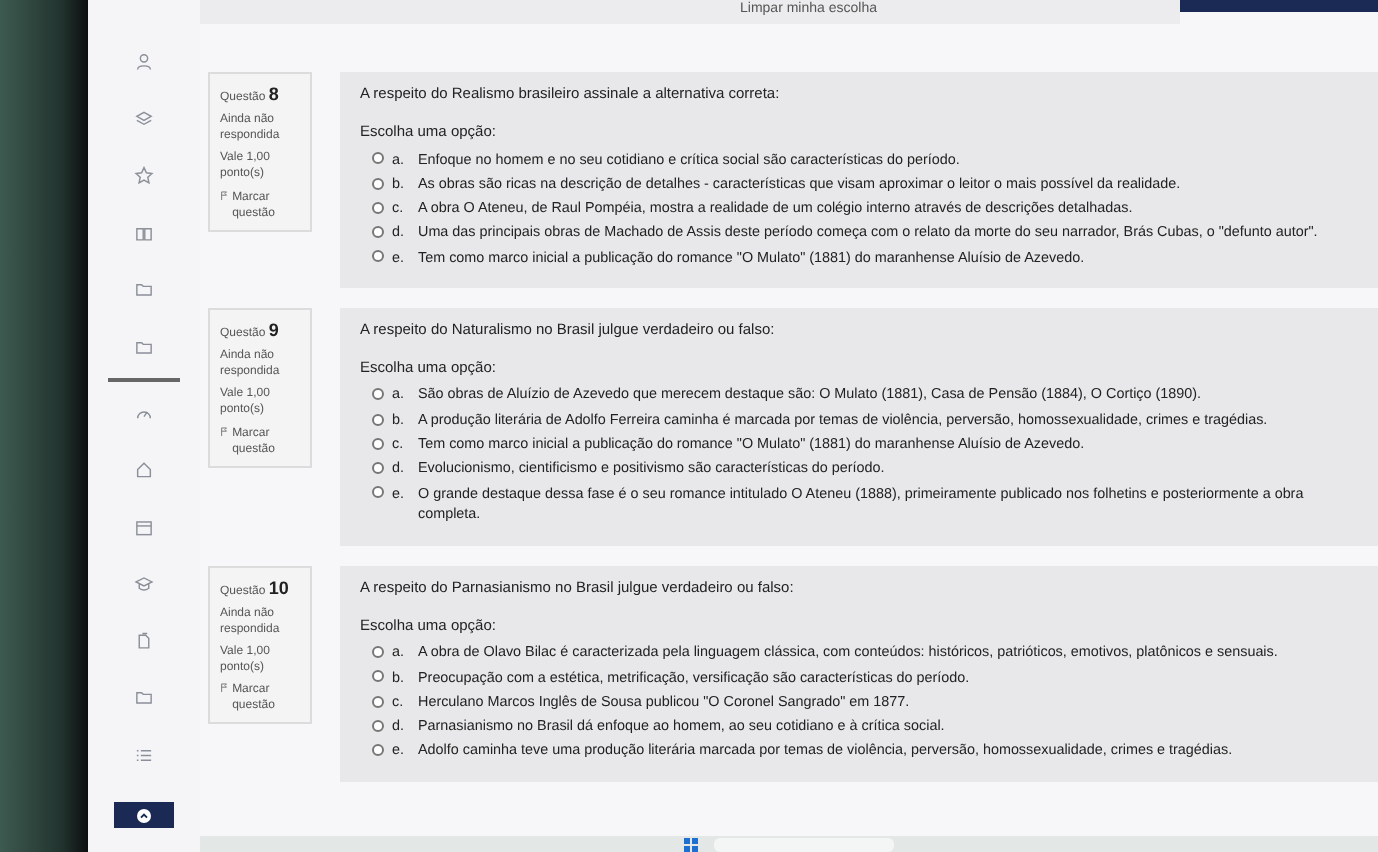 The image size is (1378, 852). Describe the element at coordinates (278, 587) in the screenshot. I see `question-number: 10` at that location.